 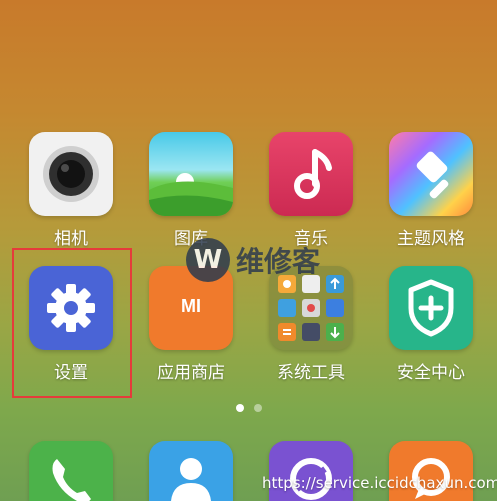 I want to click on app-label: 相机, so click(x=71, y=239).